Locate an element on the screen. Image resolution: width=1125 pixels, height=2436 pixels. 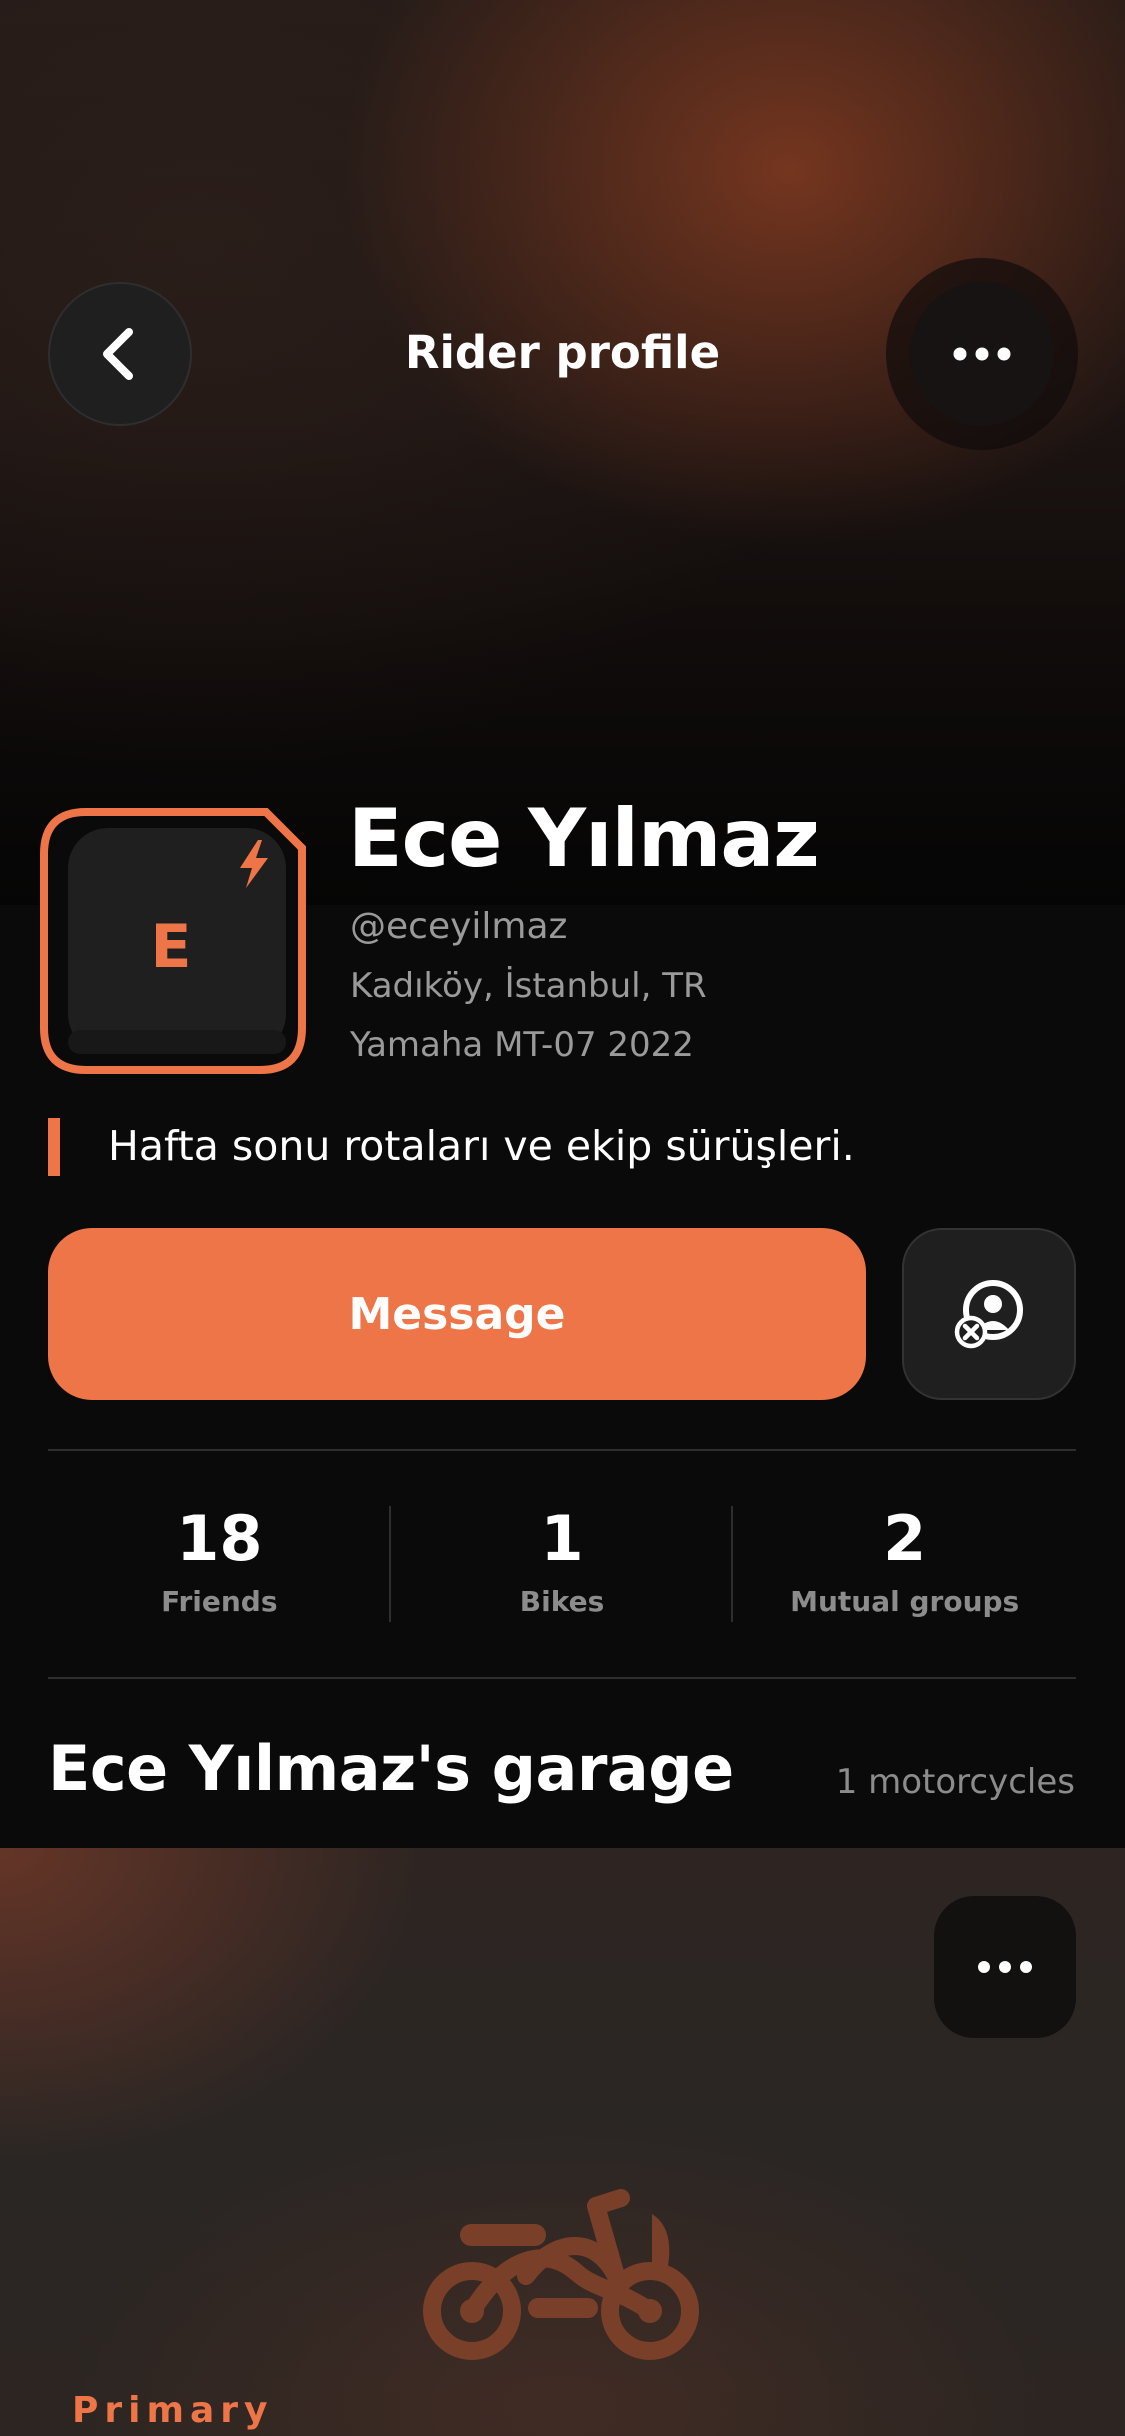
profile-bio: Hafta sonu rotaları ve ekip sürüşleri. is located at coordinates (481, 1146).